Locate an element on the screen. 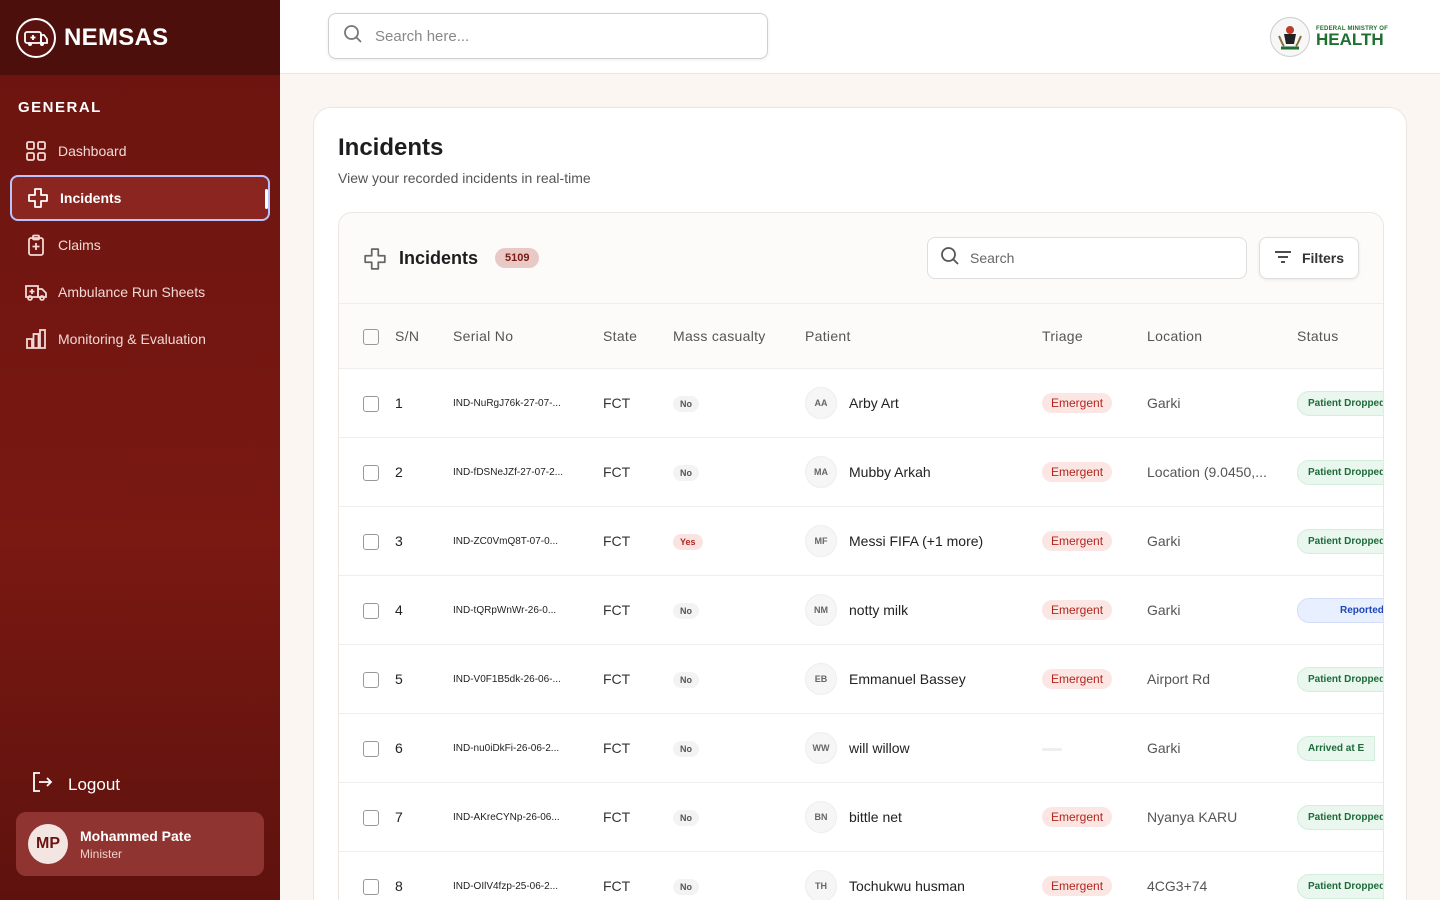 The image size is (1440, 900). sidebar-item-ambulance-run-sheets: Ambulance Run Sheets is located at coordinates (140, 292).